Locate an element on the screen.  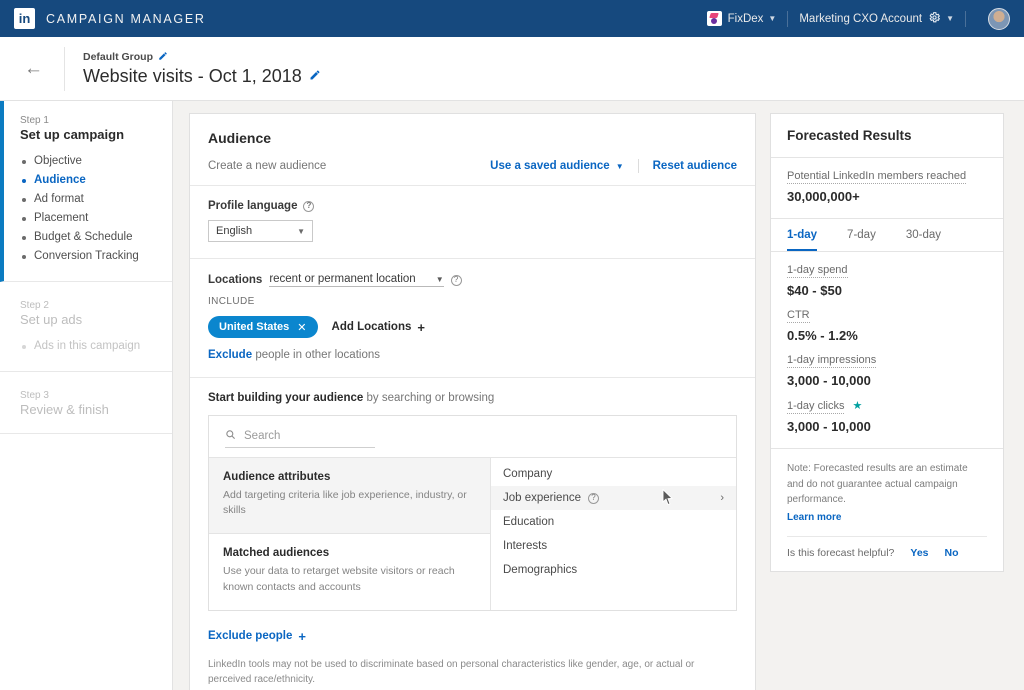
reach-value: 30,000,000+ is located at coordinates (823, 196).